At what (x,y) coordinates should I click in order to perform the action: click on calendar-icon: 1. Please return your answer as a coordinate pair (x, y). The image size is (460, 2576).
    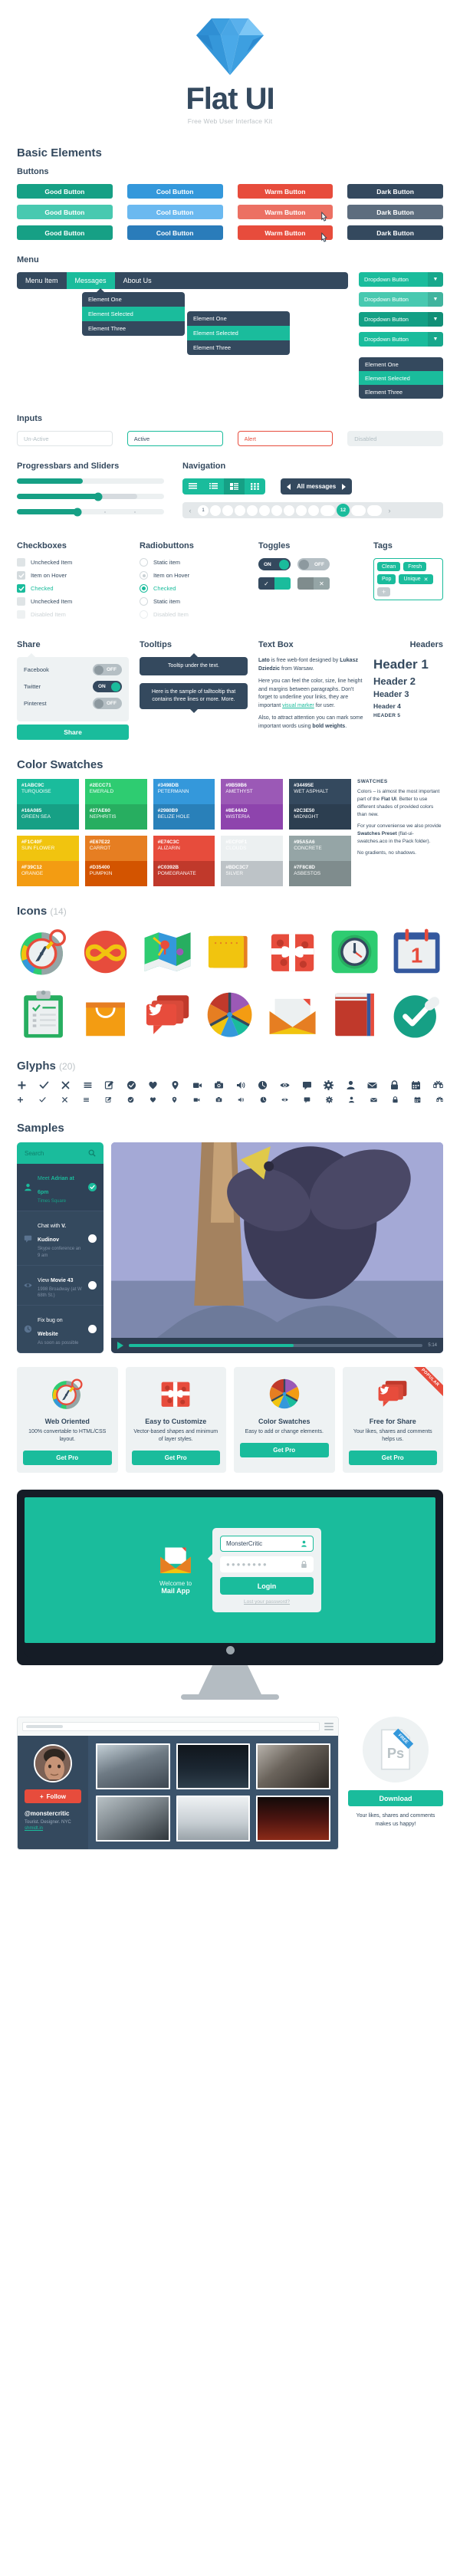
    Looking at the image, I should click on (416, 952).